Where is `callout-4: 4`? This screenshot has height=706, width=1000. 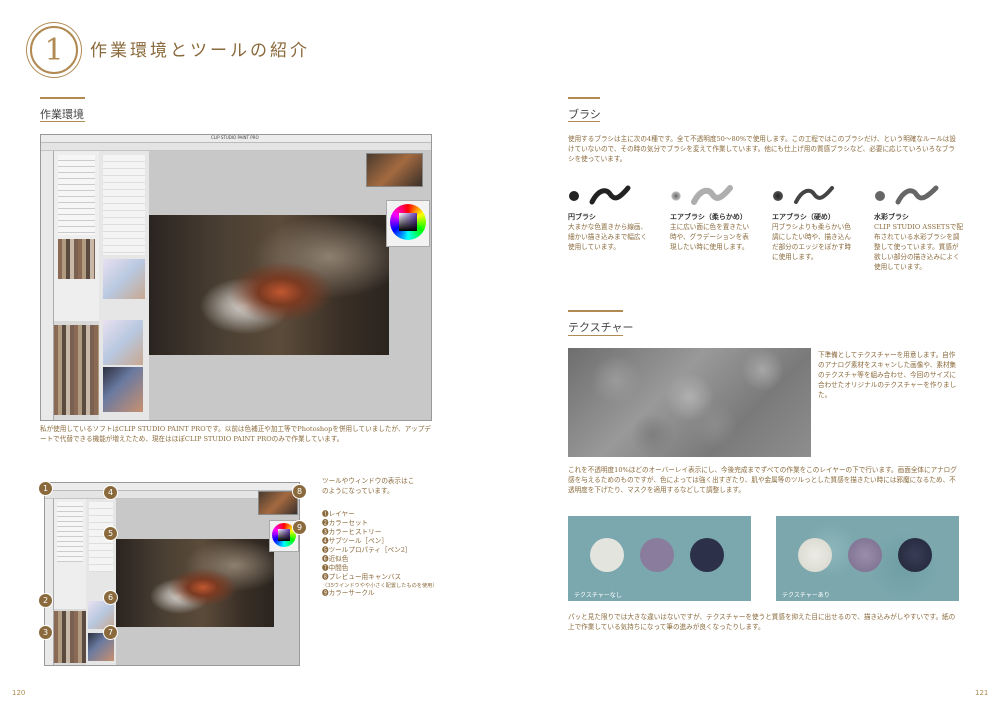
callout-4: 4 is located at coordinates (110, 492).